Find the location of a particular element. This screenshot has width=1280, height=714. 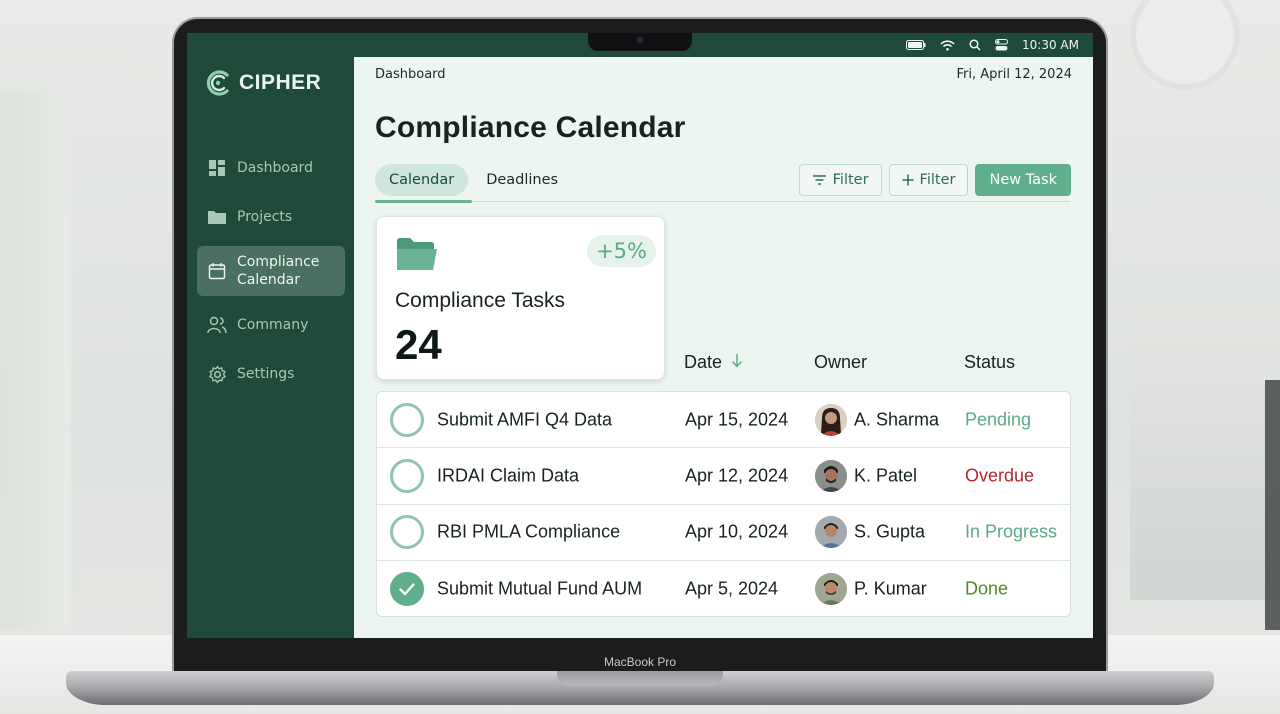

add-filter-button: Filter is located at coordinates (928, 180).